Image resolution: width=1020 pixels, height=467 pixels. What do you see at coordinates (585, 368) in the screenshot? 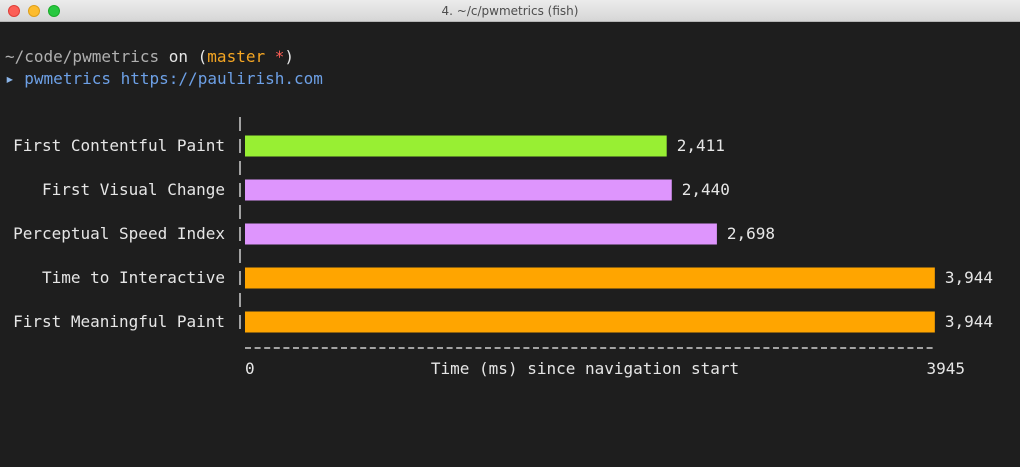
I see `x-axis-title: Time (ms) since navigation start` at bounding box center [585, 368].